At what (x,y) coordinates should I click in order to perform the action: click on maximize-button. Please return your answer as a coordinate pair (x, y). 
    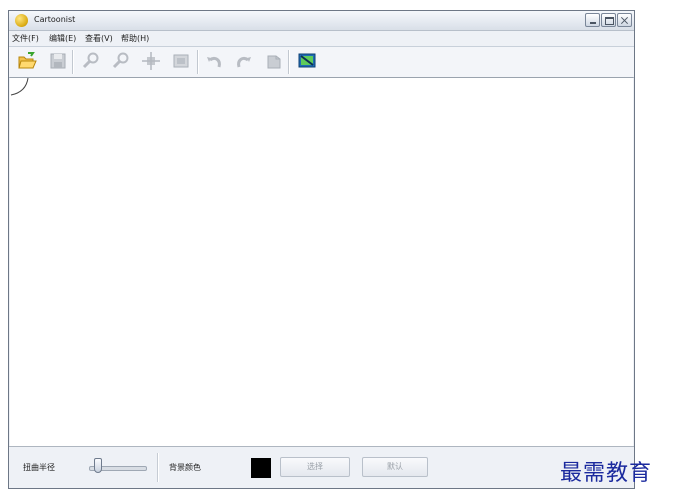
    Looking at the image, I should click on (608, 20).